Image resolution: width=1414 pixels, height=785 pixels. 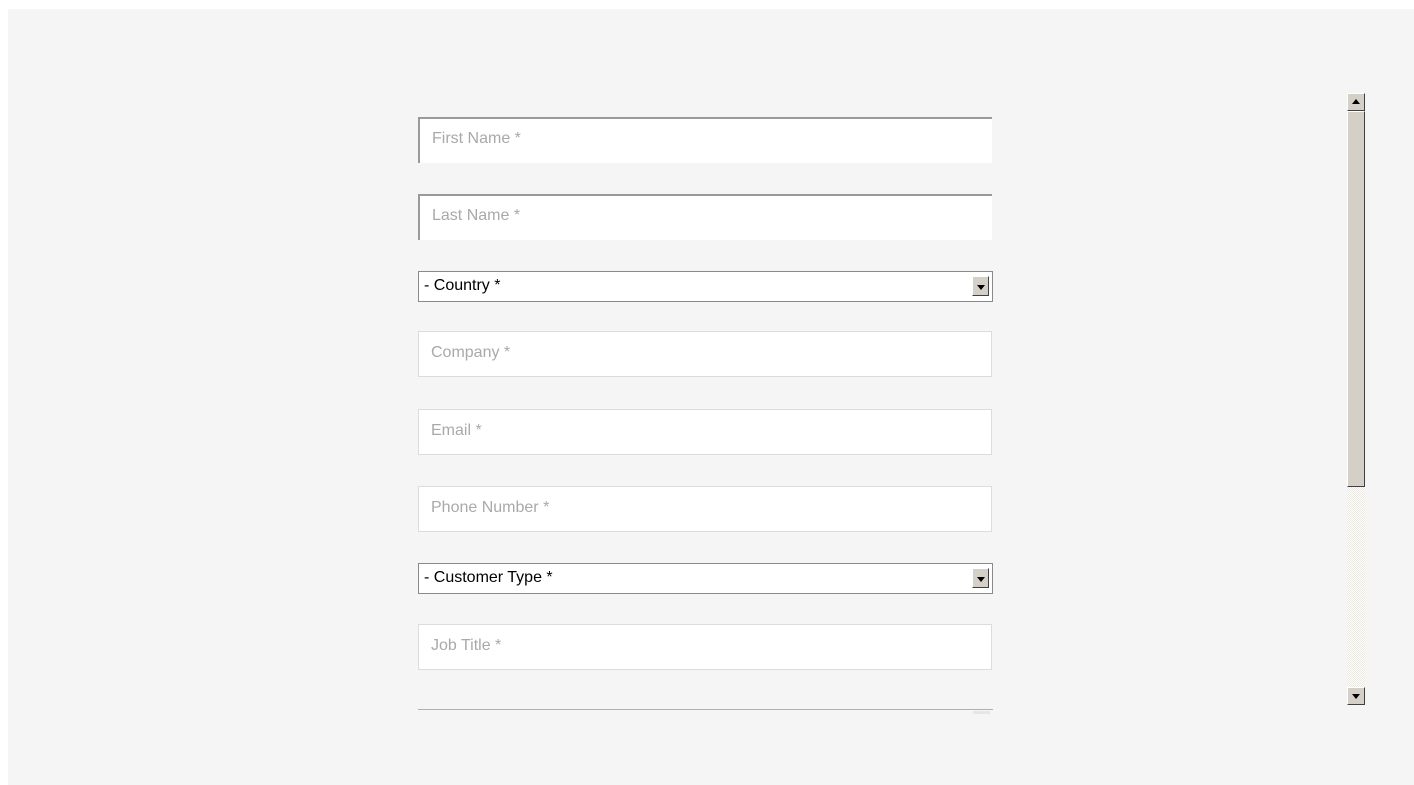 I want to click on customer-type-select-value: - Customer Type *, so click(x=488, y=577).